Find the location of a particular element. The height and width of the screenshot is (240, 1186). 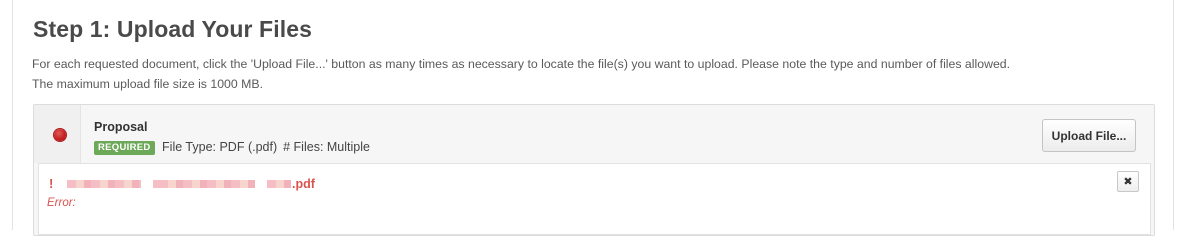

step-title: Step 1: Upload Your Files is located at coordinates (172, 29).